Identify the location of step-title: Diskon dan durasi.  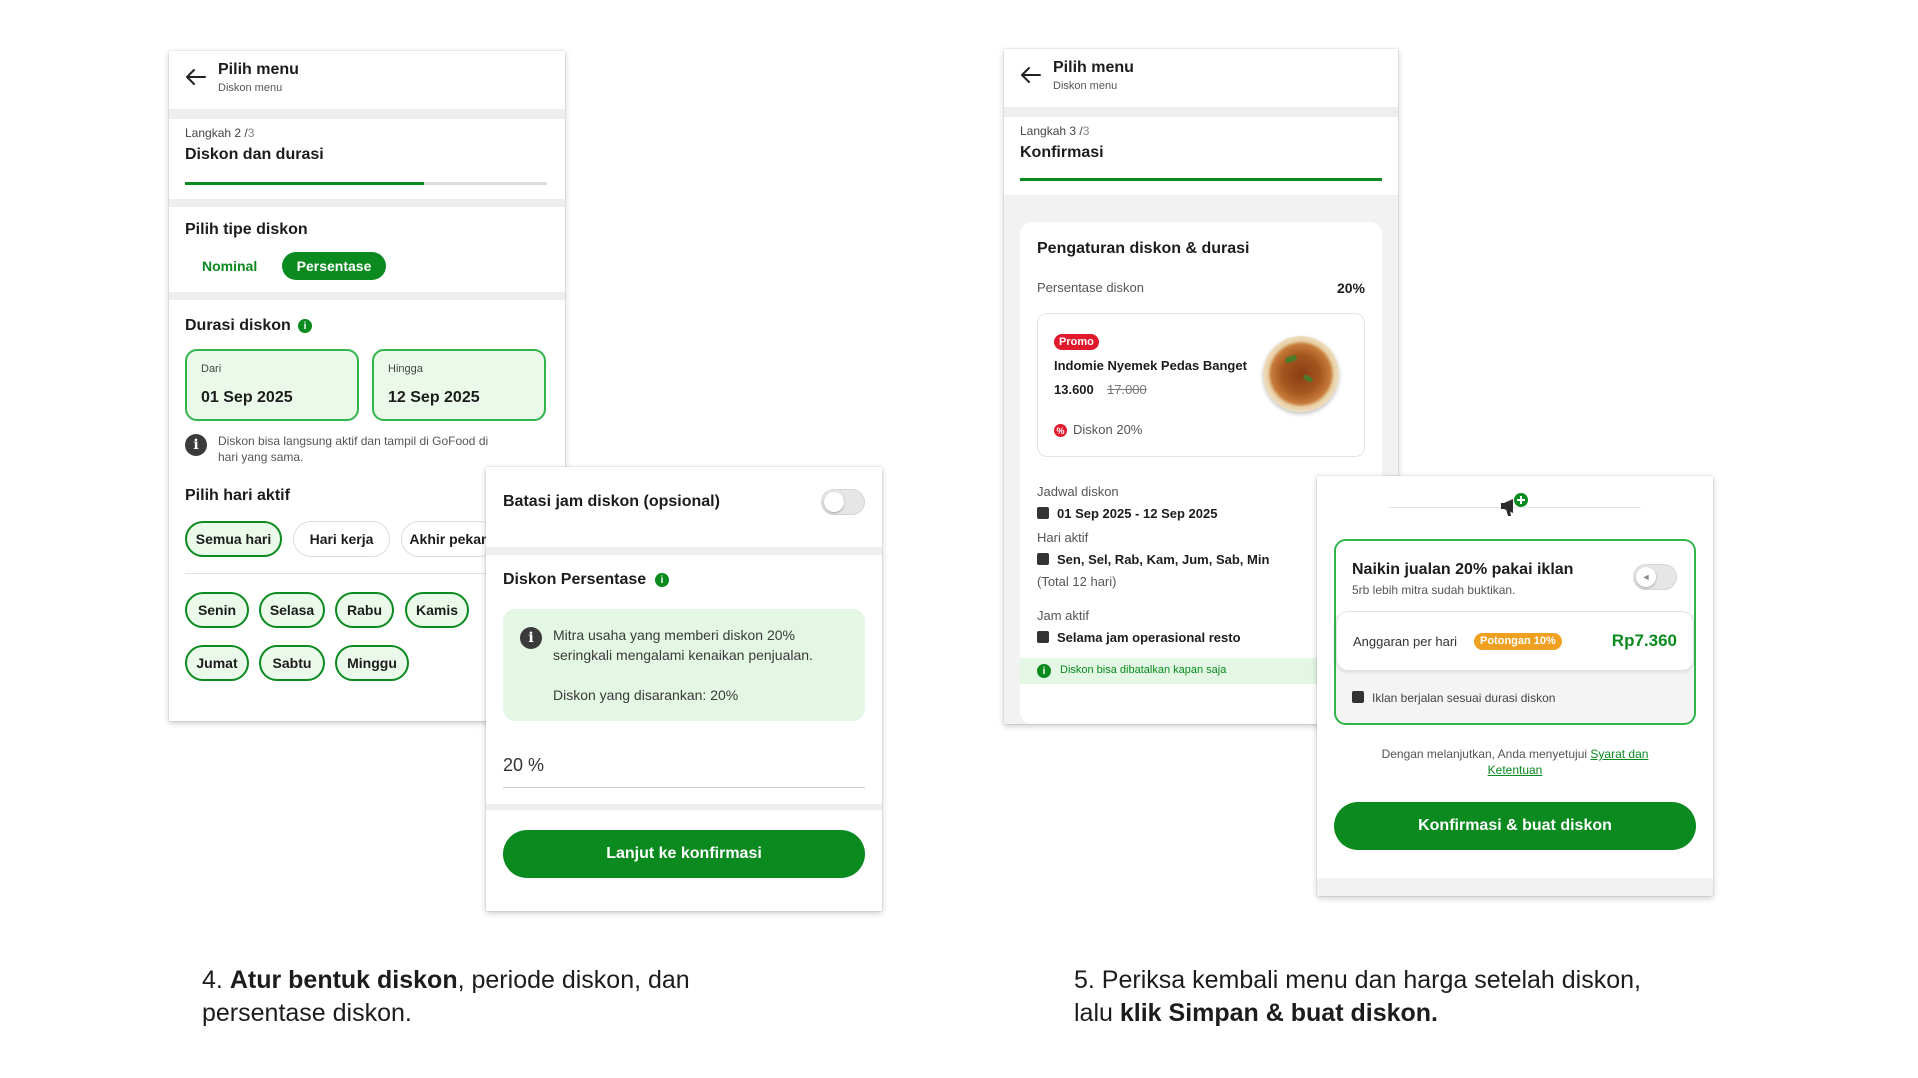
(254, 154).